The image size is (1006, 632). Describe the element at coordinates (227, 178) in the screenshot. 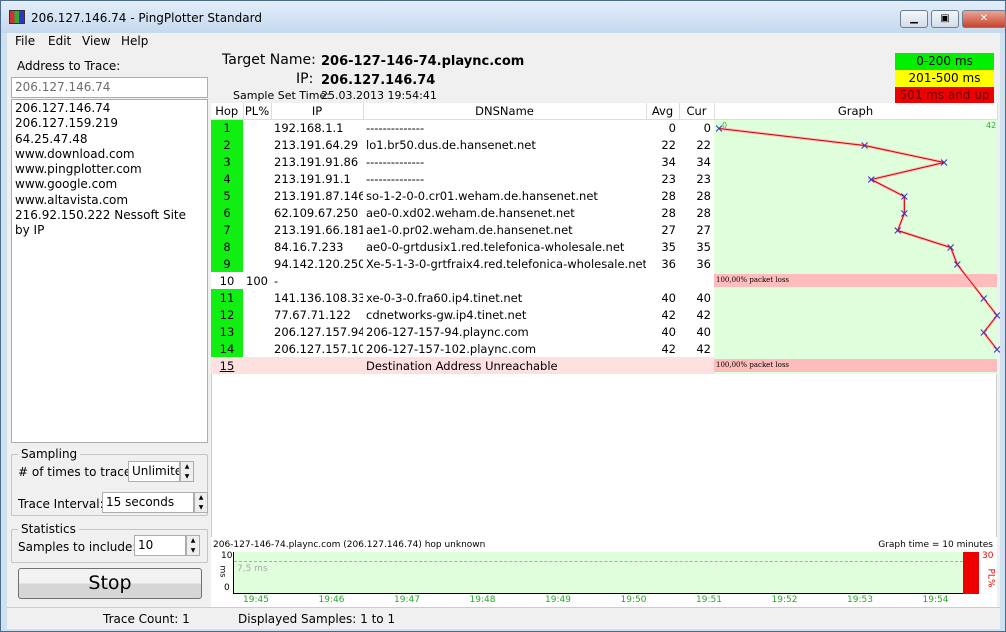

I see `hop-cell: 4` at that location.